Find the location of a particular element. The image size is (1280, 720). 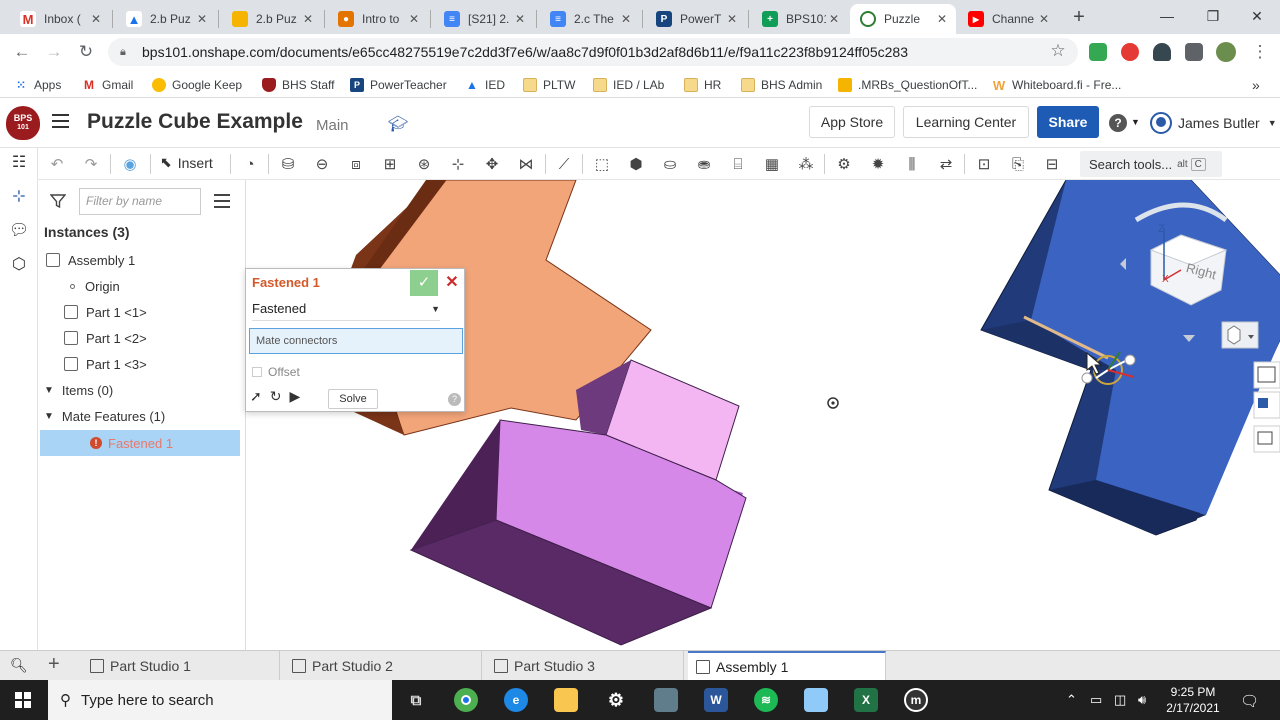

mate-connectors-field: Mate connectors is located at coordinates (356, 341).